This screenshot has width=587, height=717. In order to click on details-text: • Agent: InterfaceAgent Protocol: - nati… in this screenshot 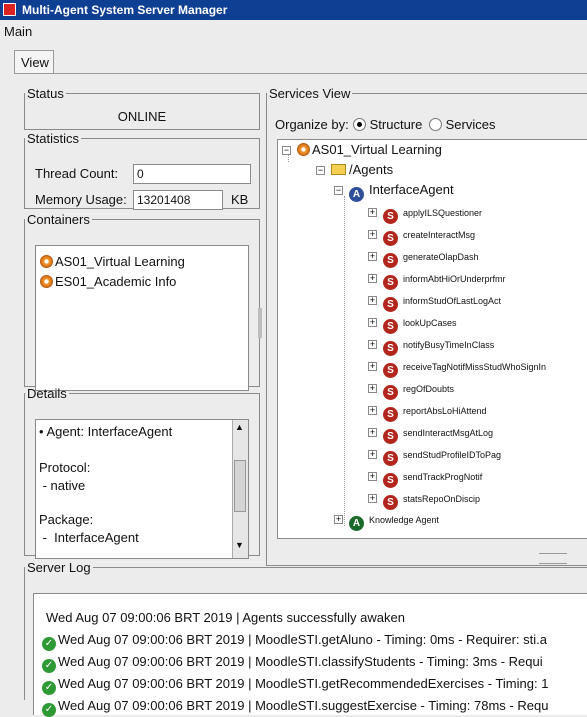, I will do `click(142, 489)`.